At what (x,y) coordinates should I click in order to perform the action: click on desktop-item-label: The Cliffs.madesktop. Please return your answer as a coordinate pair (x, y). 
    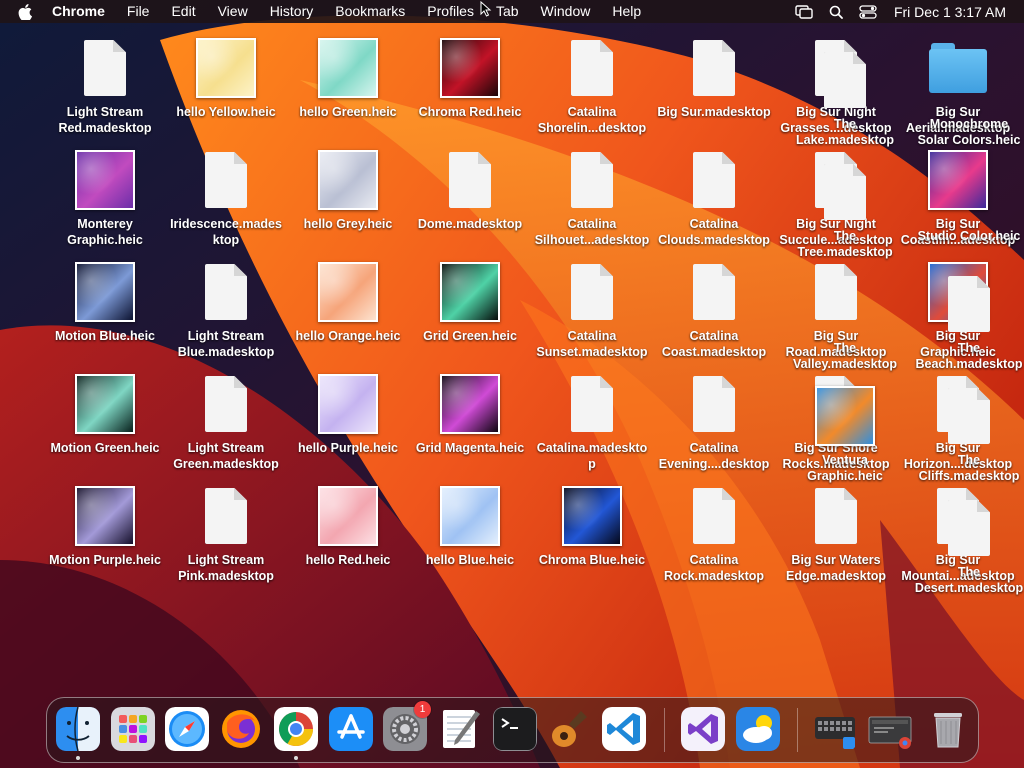
    Looking at the image, I should click on (969, 468).